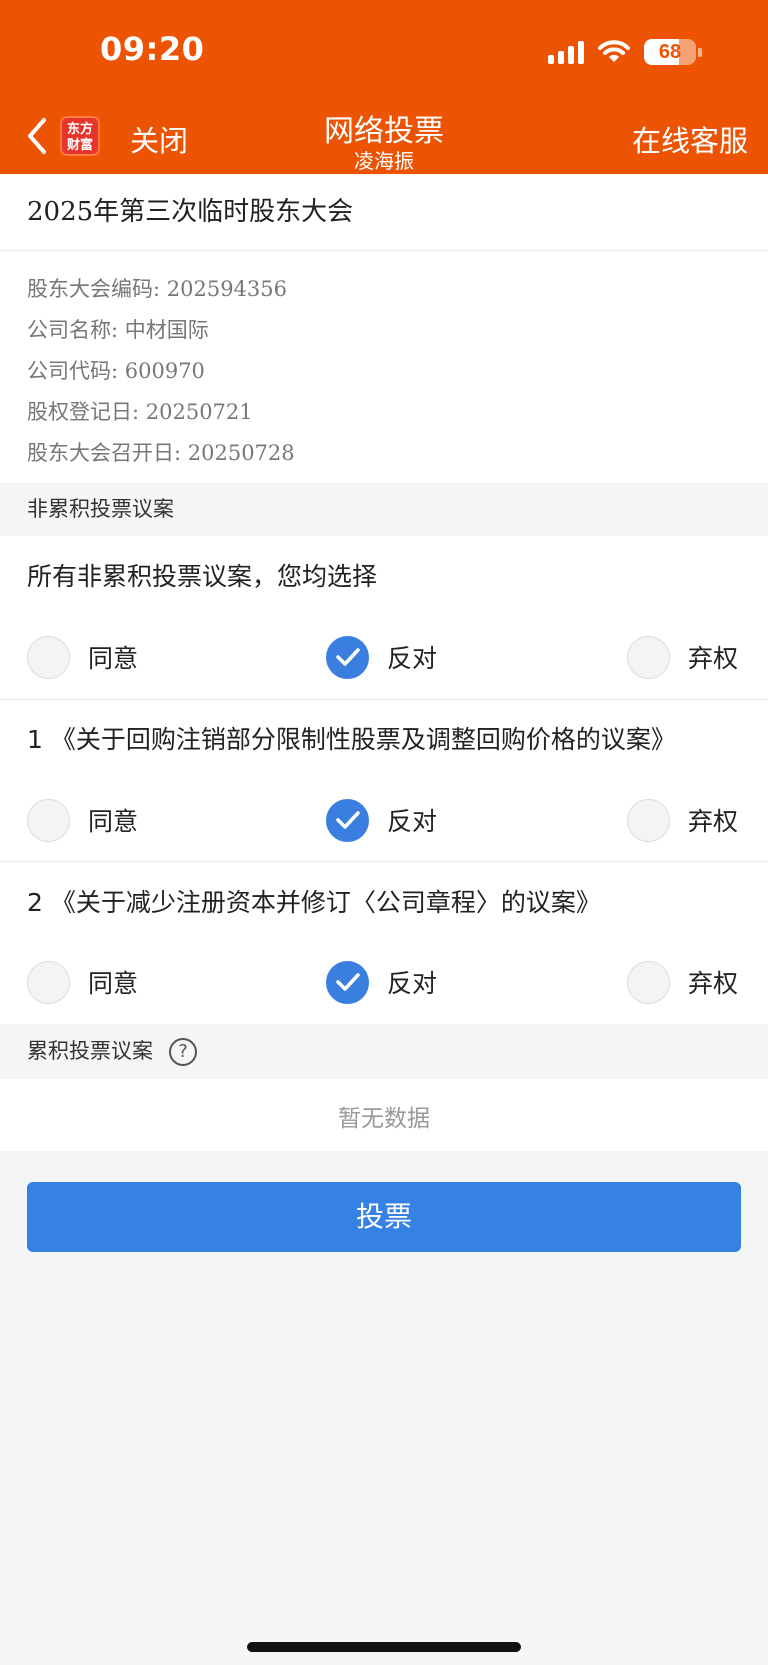 The width and height of the screenshot is (768, 1665). Describe the element at coordinates (90, 1051) in the screenshot. I see `section-cumulative-label: 累积投票议案` at that location.